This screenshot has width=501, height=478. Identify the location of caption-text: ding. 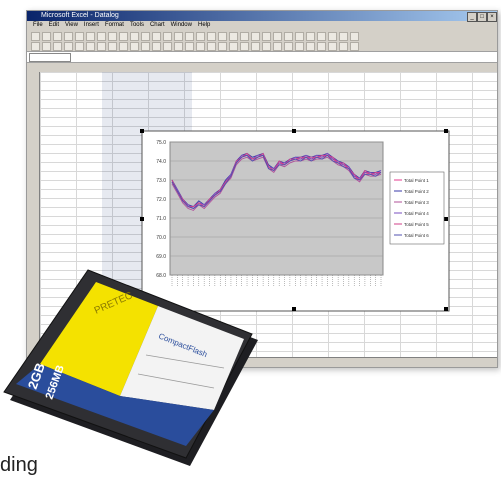
(19, 465).